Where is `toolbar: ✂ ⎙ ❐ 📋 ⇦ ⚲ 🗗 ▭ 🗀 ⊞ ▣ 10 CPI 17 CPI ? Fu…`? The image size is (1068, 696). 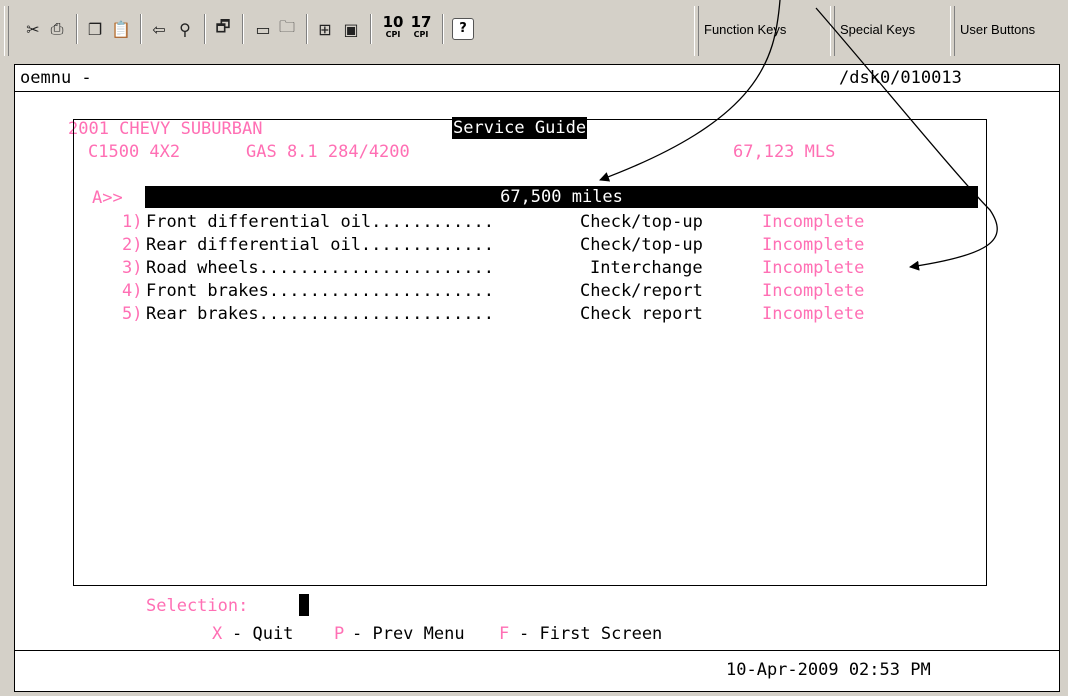
toolbar: ✂ ⎙ ❐ 📋 ⇦ ⚲ 🗗 ▭ 🗀 ⊞ ▣ 10 CPI 17 CPI ? Fu… is located at coordinates (534, 32).